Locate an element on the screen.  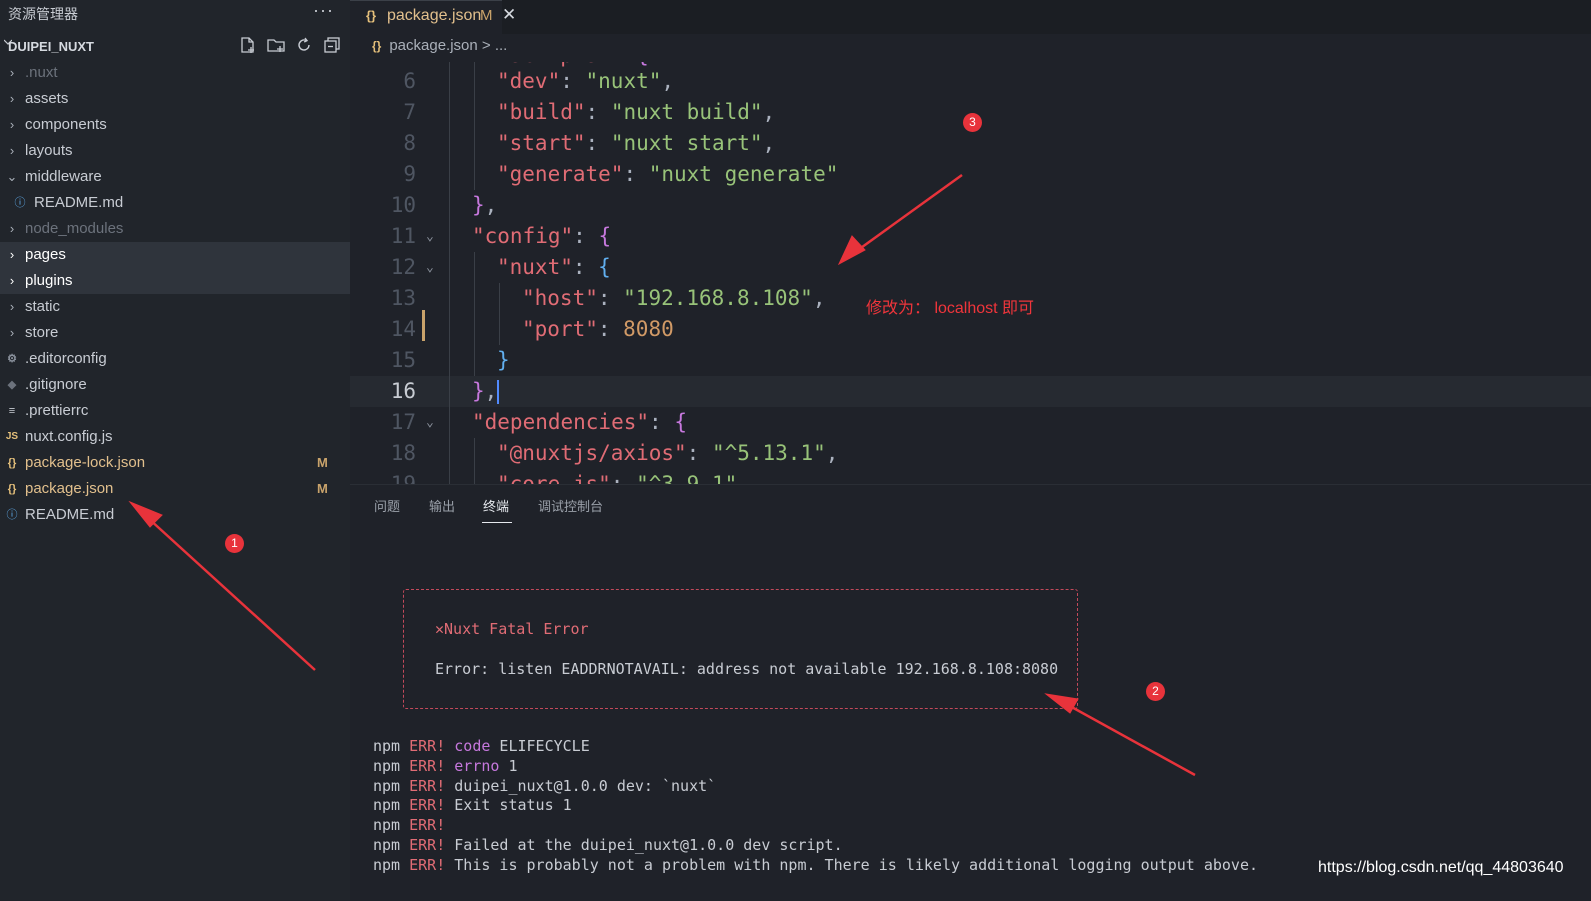
tree-item-nuxt-config: JS nuxt.config.js is located at coordinates (175, 437).